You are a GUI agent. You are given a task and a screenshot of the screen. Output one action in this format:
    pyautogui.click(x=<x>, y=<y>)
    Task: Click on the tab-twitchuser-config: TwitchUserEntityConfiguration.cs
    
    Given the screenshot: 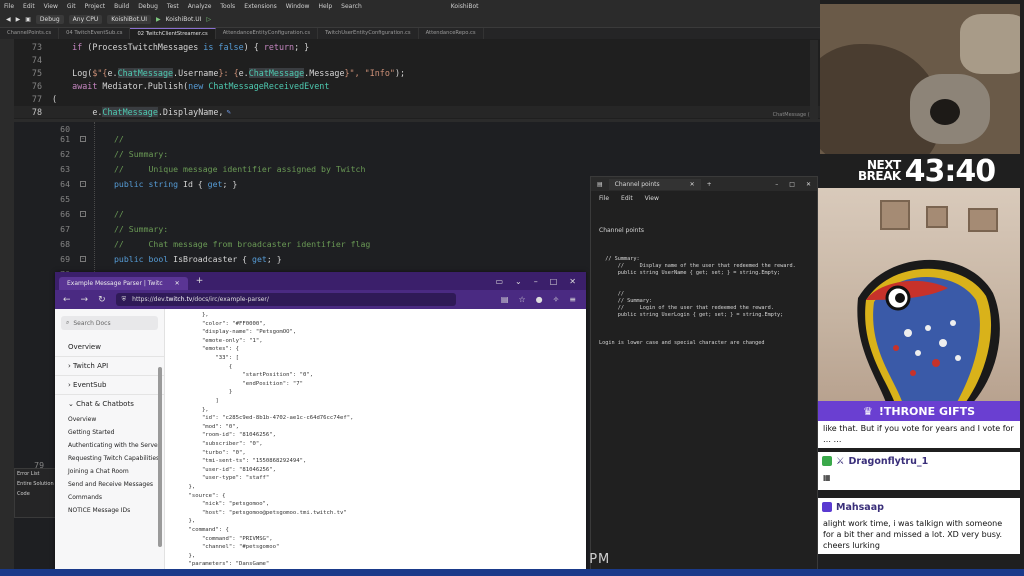 What is the action you would take?
    pyautogui.click(x=368, y=33)
    